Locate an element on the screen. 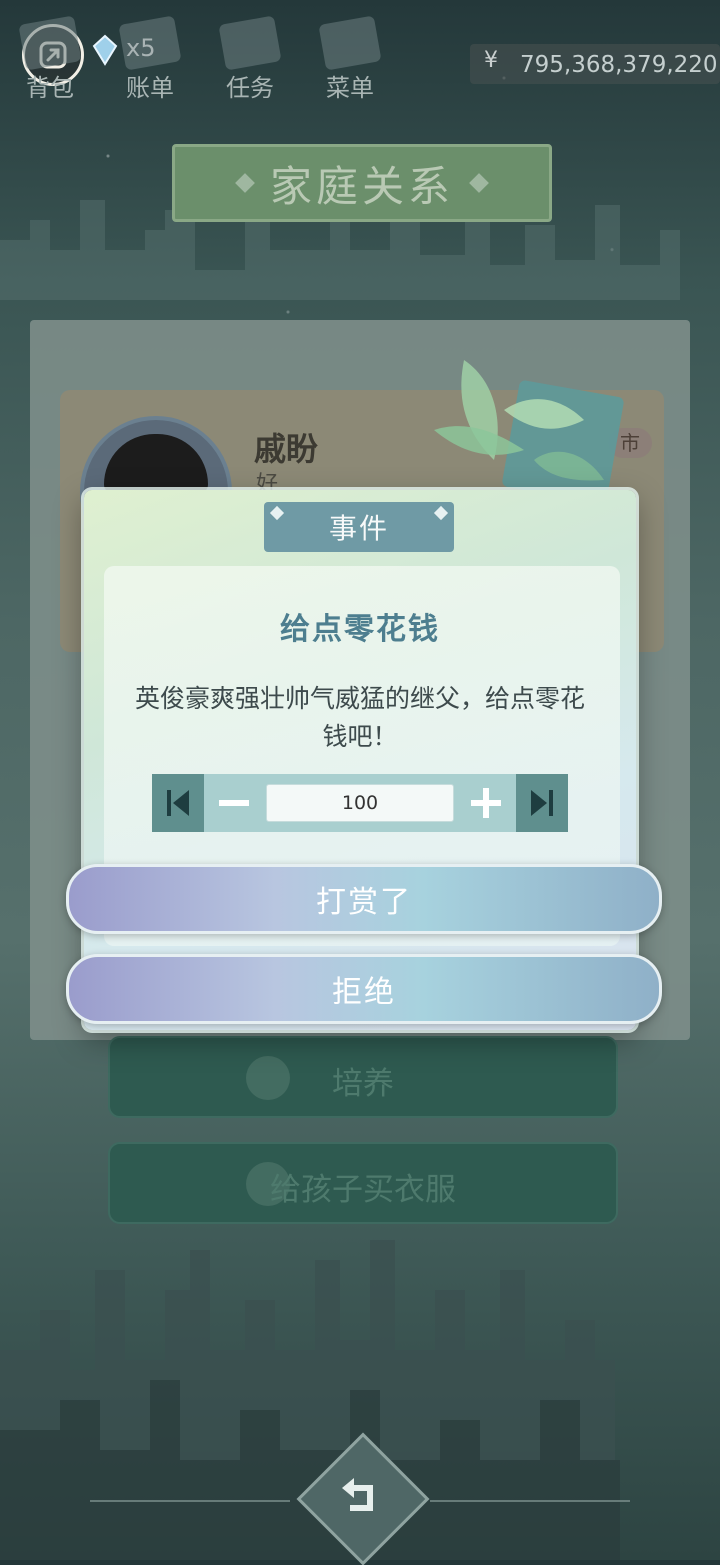 Image resolution: width=720 pixels, height=1565 pixels. amount-stepper is located at coordinates (360, 803).